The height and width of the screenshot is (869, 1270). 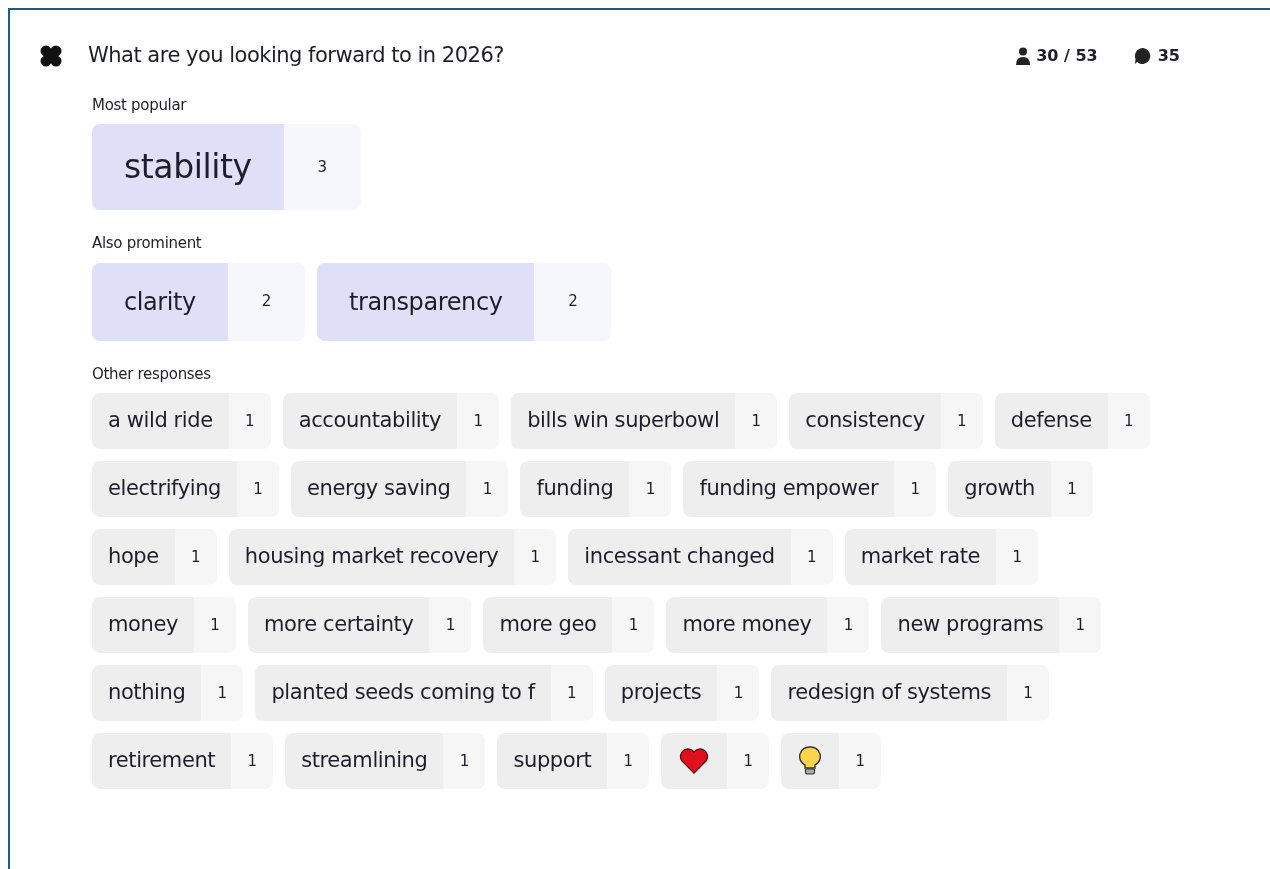 I want to click on response-label: redesign of systems, so click(x=889, y=693).